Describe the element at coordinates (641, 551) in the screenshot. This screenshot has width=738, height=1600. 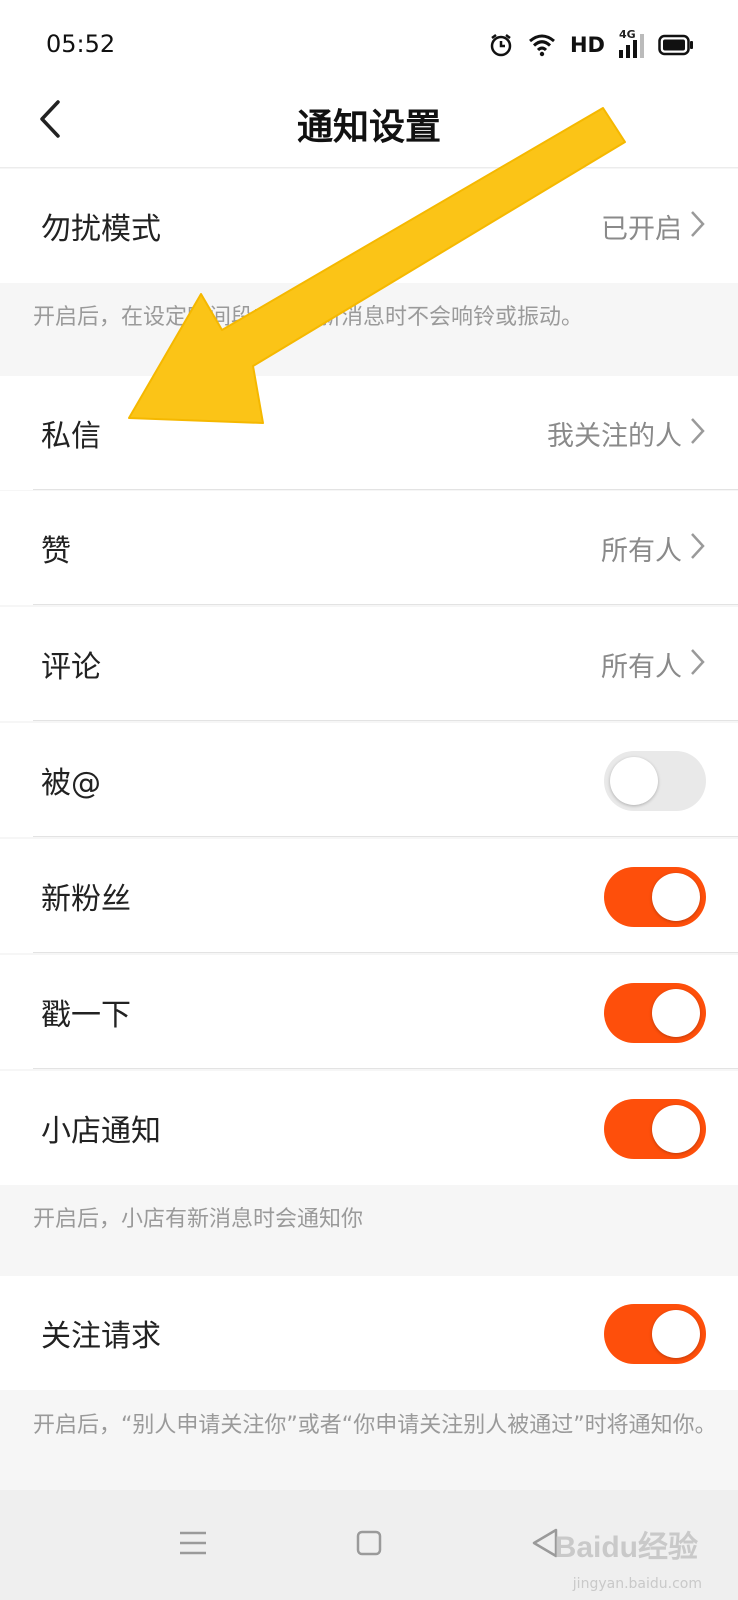
I see `likes-value: 所有人` at that location.